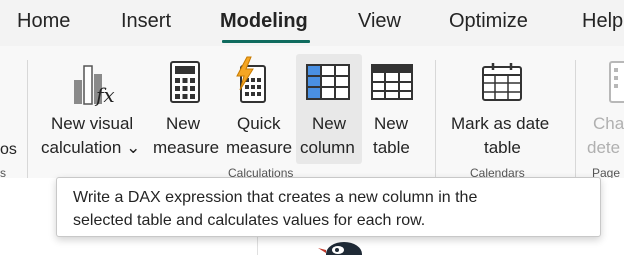 Image resolution: width=624 pixels, height=255 pixels. I want to click on visual-calculation-icon: fx, so click(94, 85).